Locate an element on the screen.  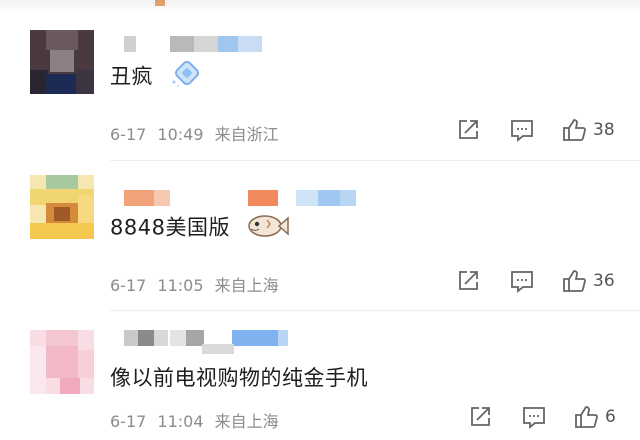
comment-actions: 6 is located at coordinates (545, 417).